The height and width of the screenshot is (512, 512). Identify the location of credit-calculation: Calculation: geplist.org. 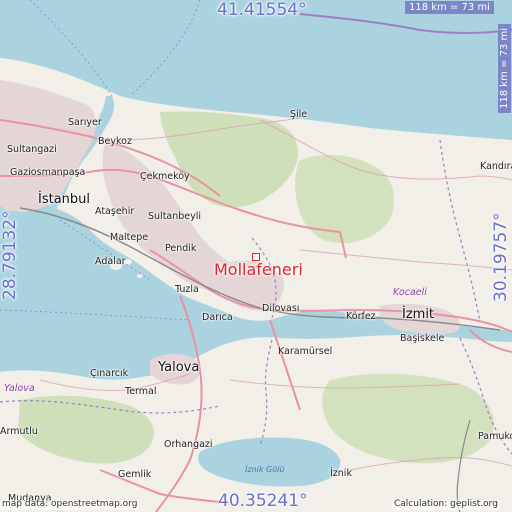
(446, 504).